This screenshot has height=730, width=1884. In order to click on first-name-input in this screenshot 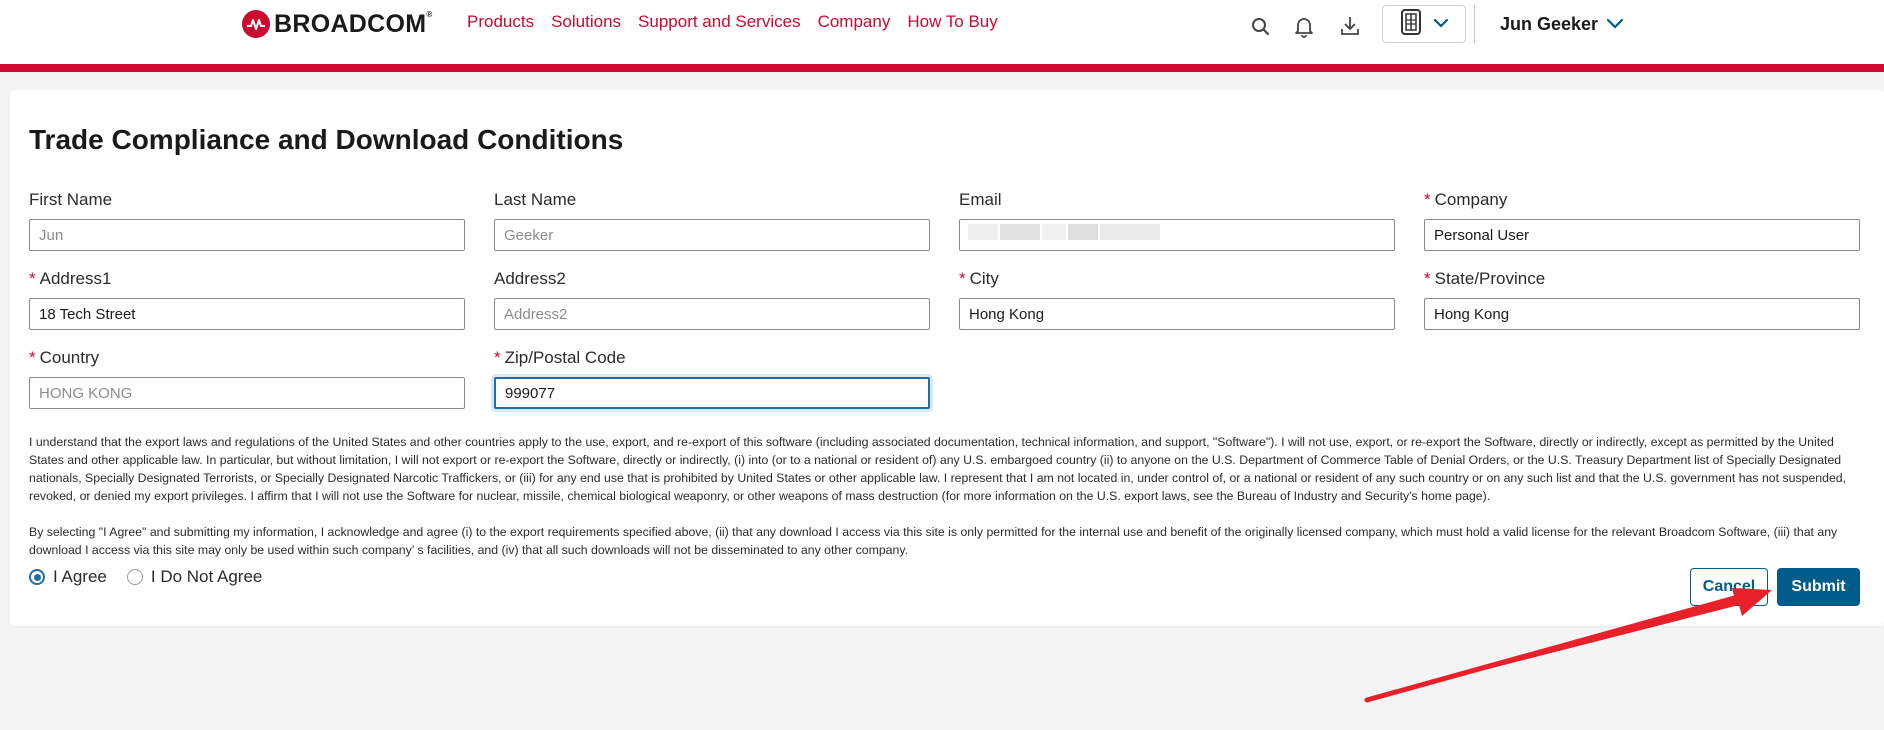, I will do `click(247, 235)`.